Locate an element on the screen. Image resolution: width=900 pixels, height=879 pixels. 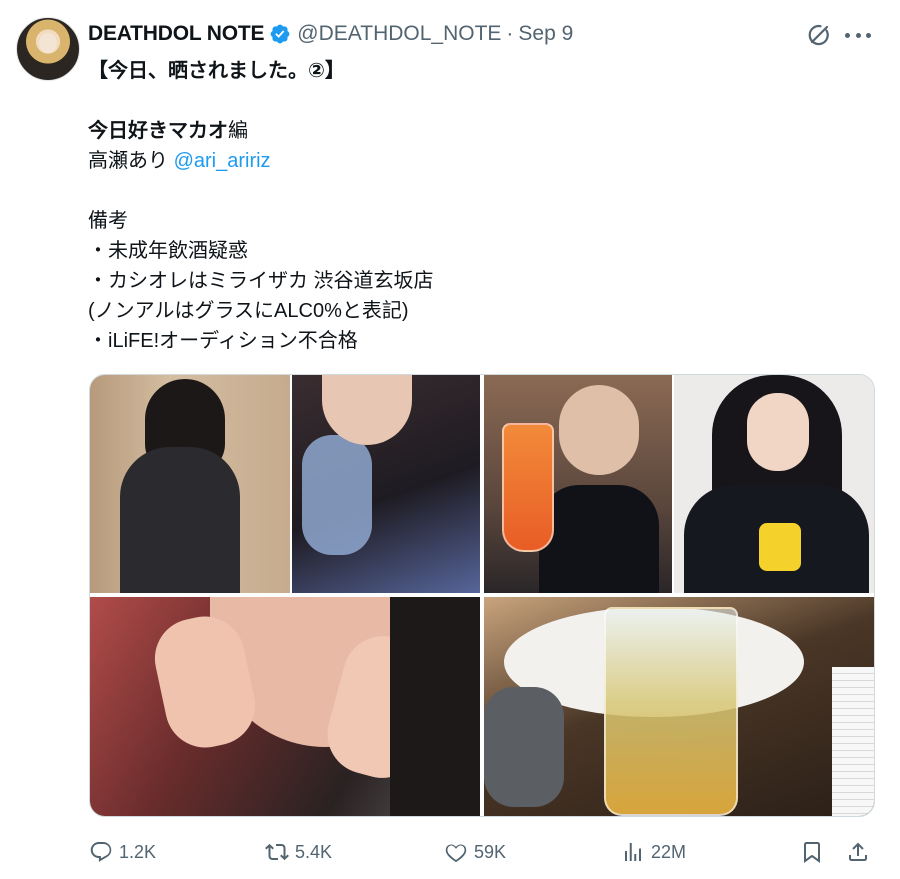
views-icon is located at coordinates (633, 852).